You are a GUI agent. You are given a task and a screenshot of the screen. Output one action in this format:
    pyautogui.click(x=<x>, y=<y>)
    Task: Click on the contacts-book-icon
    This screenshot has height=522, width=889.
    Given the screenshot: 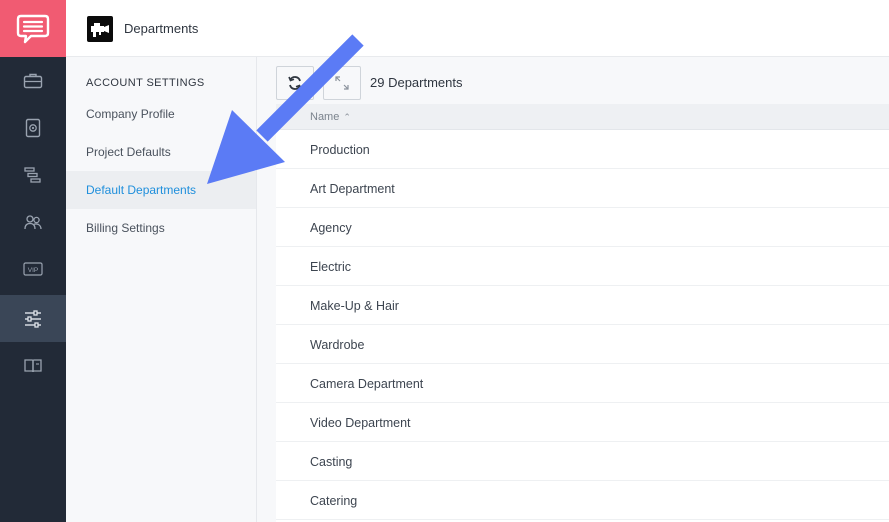 What is the action you would take?
    pyautogui.click(x=33, y=127)
    